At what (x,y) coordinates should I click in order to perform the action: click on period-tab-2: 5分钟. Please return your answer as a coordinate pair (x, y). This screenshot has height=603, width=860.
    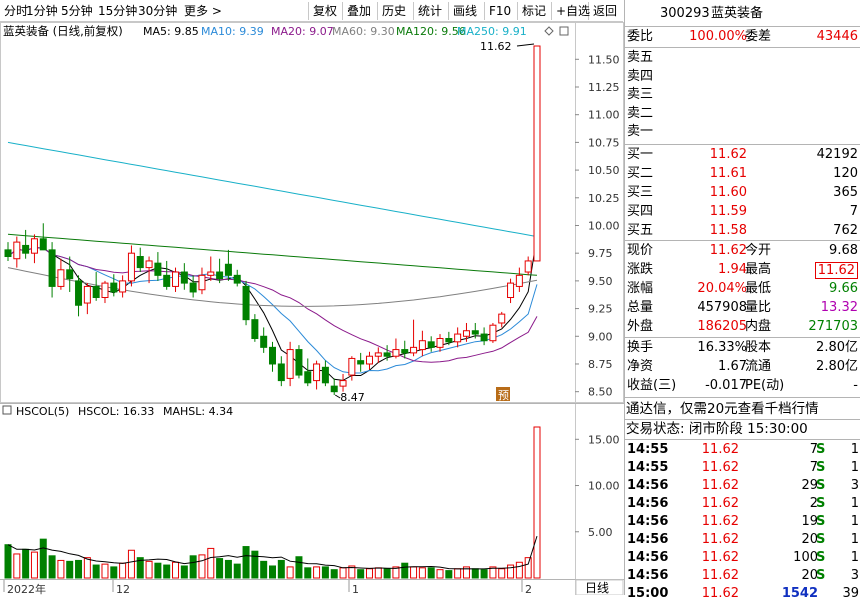
    Looking at the image, I should click on (77, 11).